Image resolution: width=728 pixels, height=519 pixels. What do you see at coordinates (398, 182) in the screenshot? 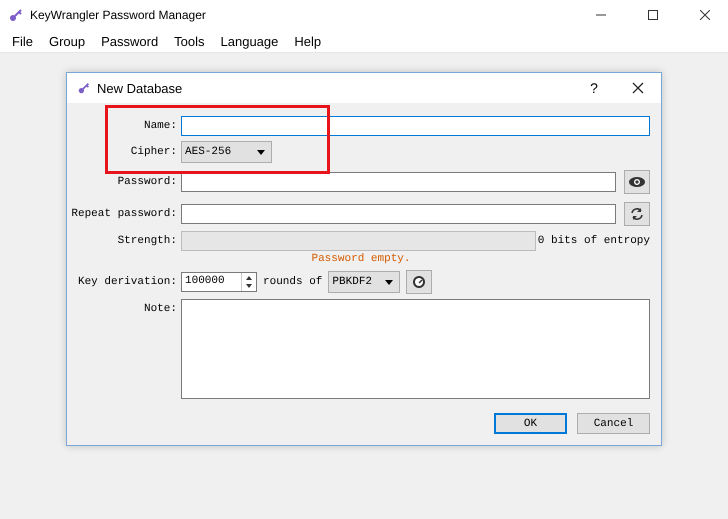
I see `password-field` at bounding box center [398, 182].